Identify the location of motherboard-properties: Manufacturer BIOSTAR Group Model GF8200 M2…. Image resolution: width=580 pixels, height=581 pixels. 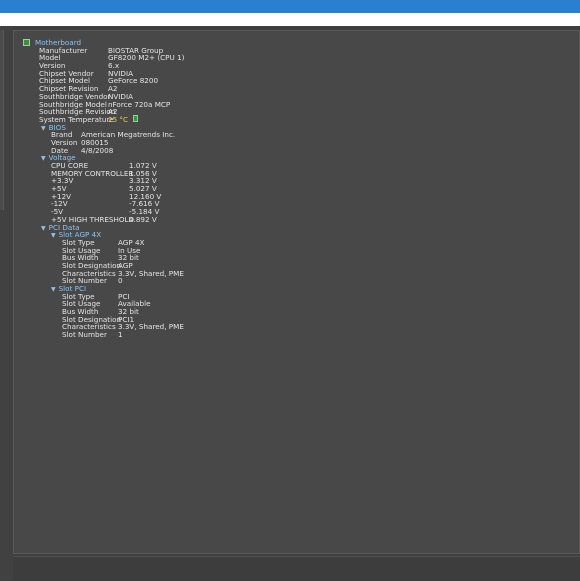
(111, 192).